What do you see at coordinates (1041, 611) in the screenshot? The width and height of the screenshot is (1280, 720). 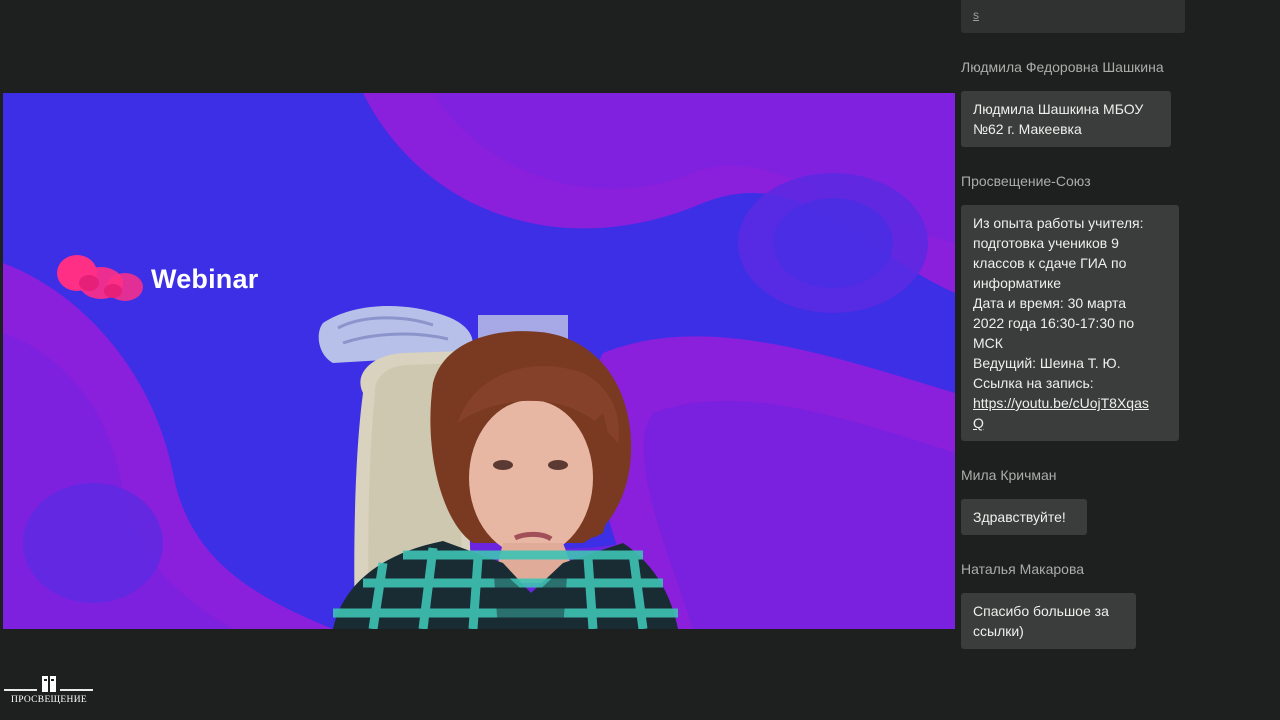 I see `message-line: Спасибо большое за` at bounding box center [1041, 611].